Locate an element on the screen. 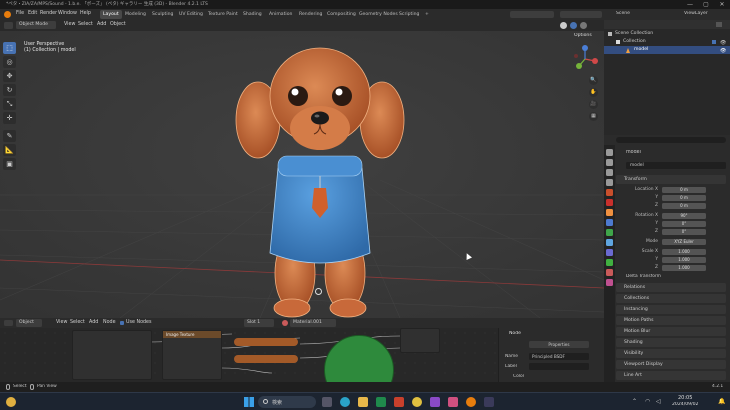 The height and width of the screenshot is (410, 730). outliner-filter-icon is located at coordinates (719, 24).